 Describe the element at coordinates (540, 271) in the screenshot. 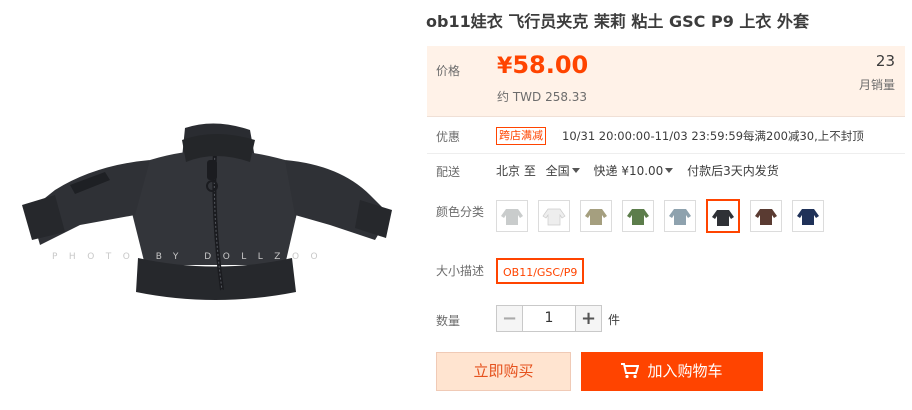

I see `size-option: OB11/GSC/P9` at that location.